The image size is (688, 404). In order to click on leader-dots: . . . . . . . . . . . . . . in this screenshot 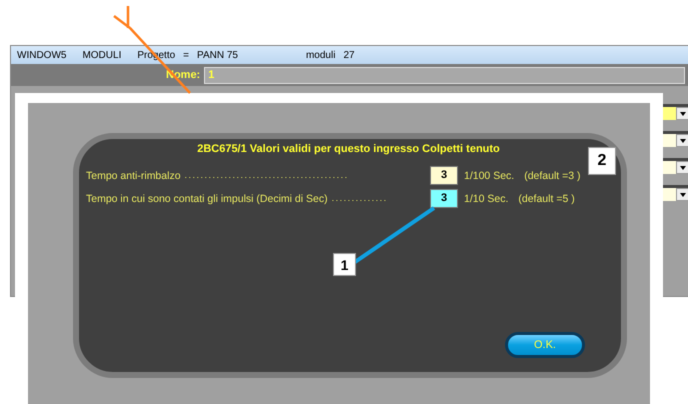, I will do `click(359, 198)`.